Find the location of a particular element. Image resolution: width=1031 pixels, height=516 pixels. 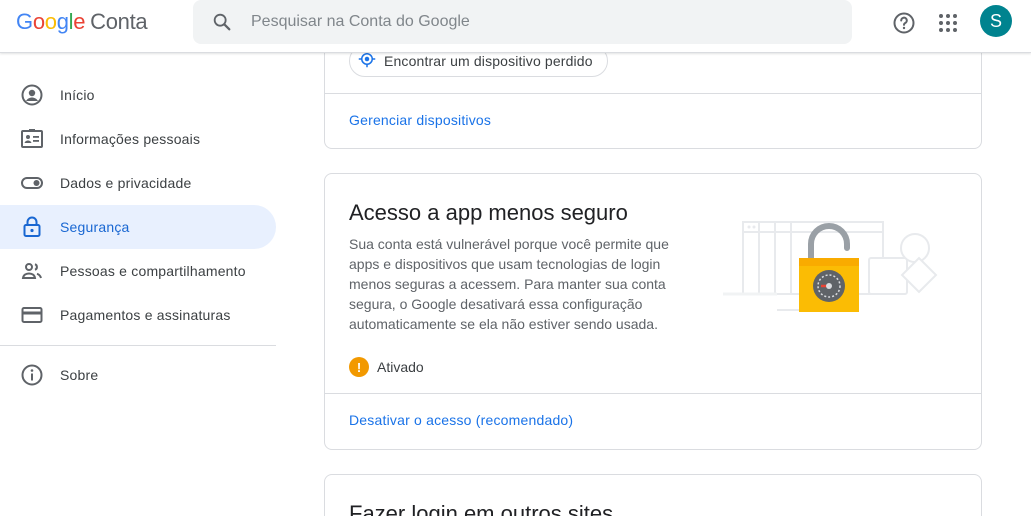

security-lock-illustration is located at coordinates (830, 266).